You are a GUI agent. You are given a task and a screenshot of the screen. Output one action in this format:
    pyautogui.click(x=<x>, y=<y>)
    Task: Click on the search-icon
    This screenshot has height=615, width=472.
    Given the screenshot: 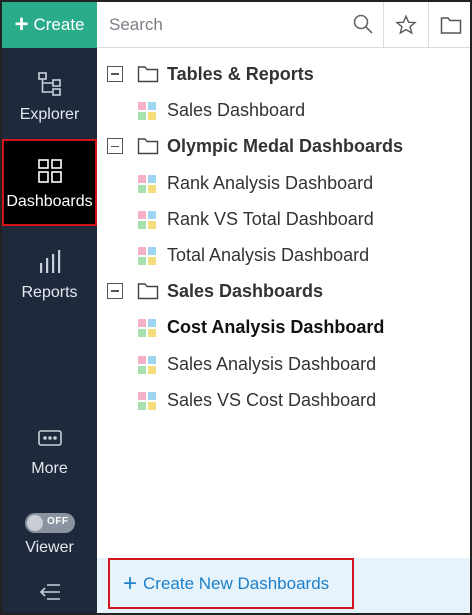 What is the action you would take?
    pyautogui.click(x=363, y=24)
    